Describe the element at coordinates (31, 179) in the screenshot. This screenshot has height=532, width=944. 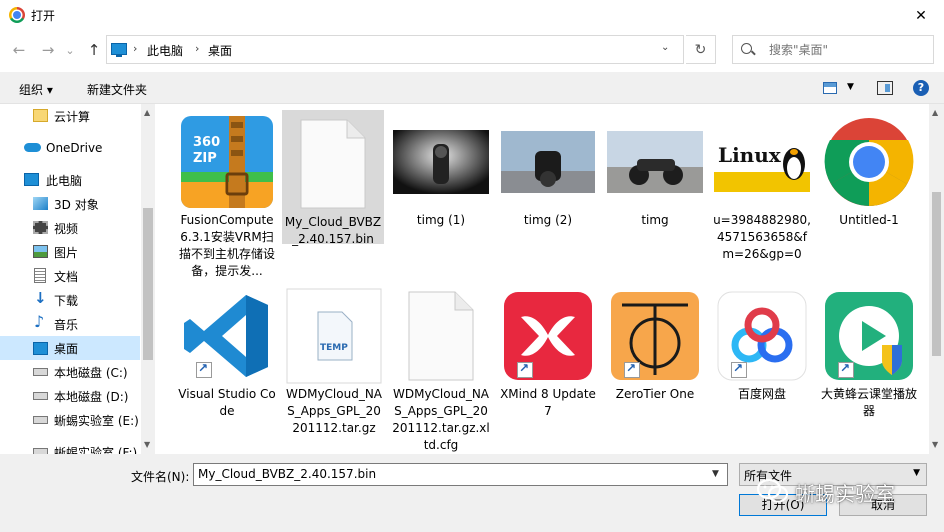
I see `computer-icon` at that location.